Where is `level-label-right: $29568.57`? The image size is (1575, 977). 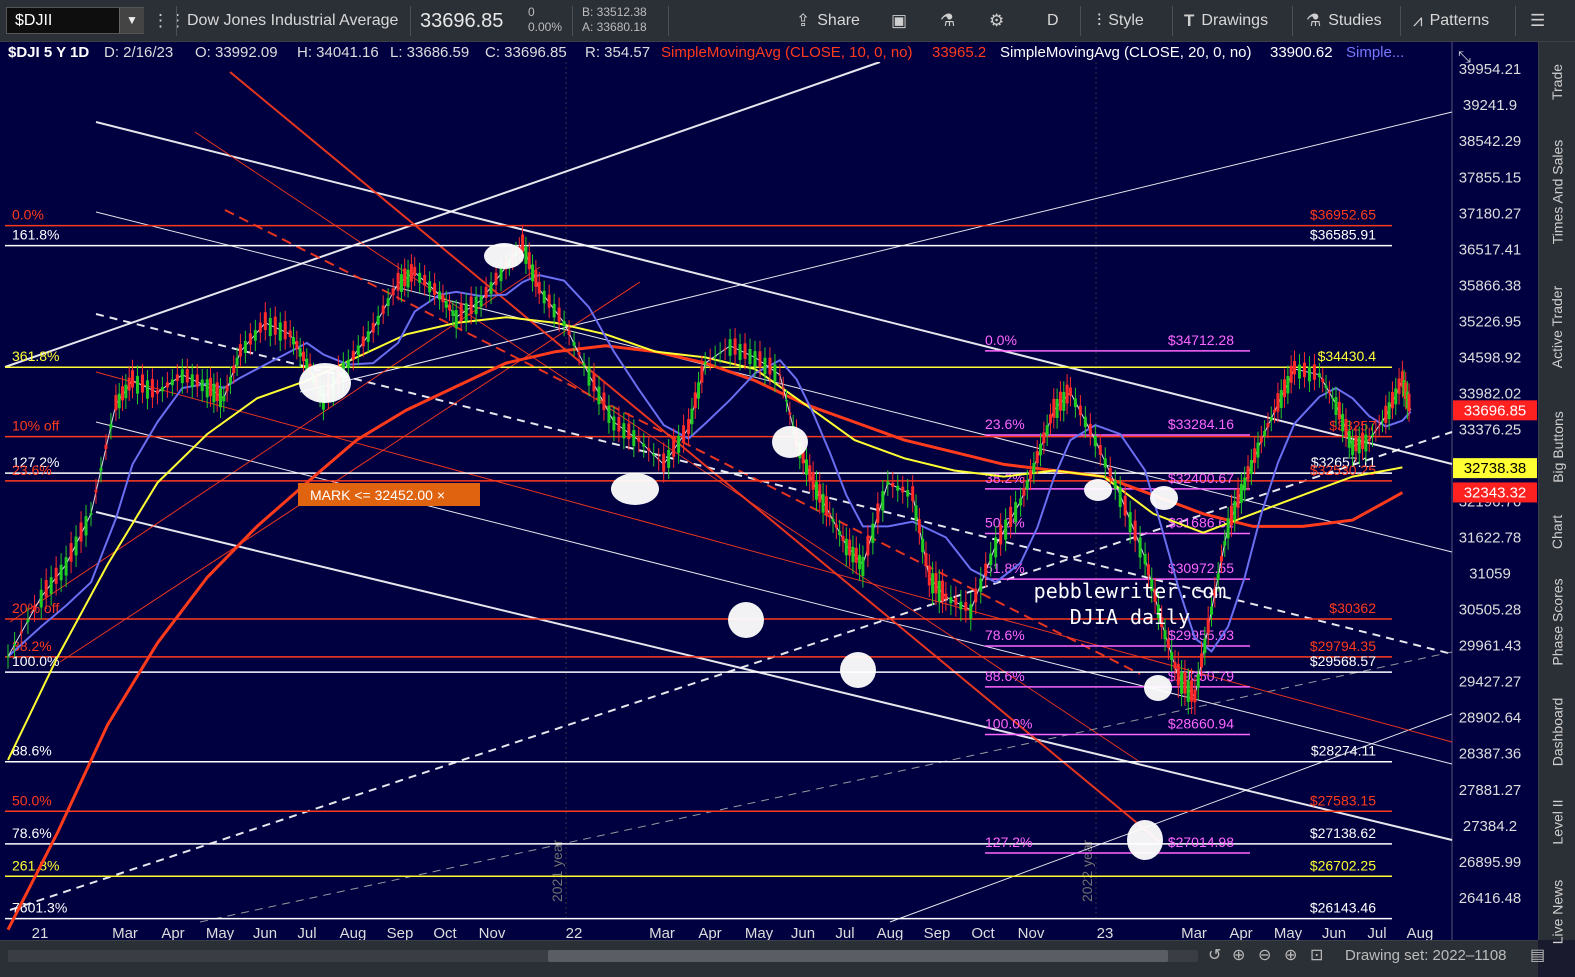
level-label-right: $29568.57 is located at coordinates (1343, 661).